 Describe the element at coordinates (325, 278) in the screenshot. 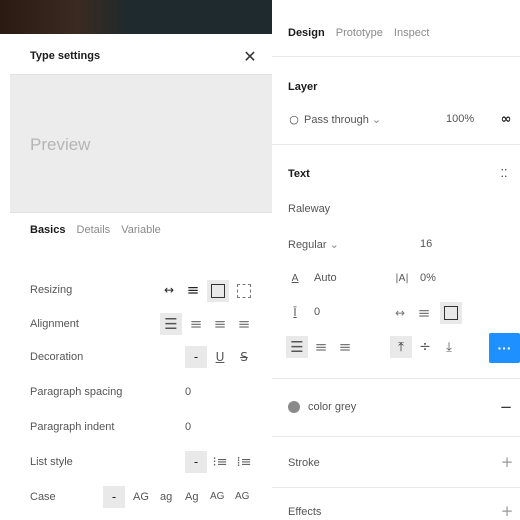

I see `line-height-input: Auto` at that location.